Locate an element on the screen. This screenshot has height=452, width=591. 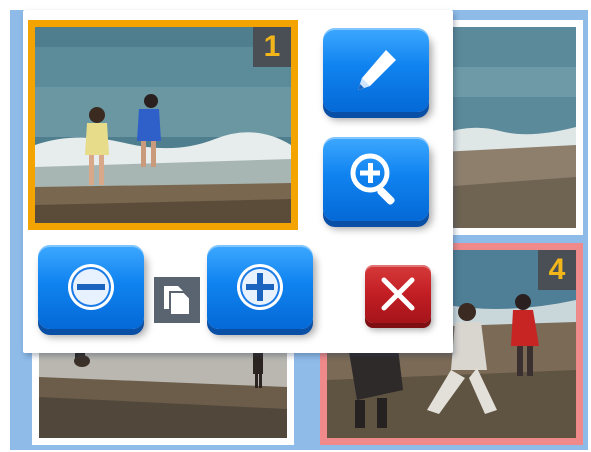
close-button is located at coordinates (398, 294).